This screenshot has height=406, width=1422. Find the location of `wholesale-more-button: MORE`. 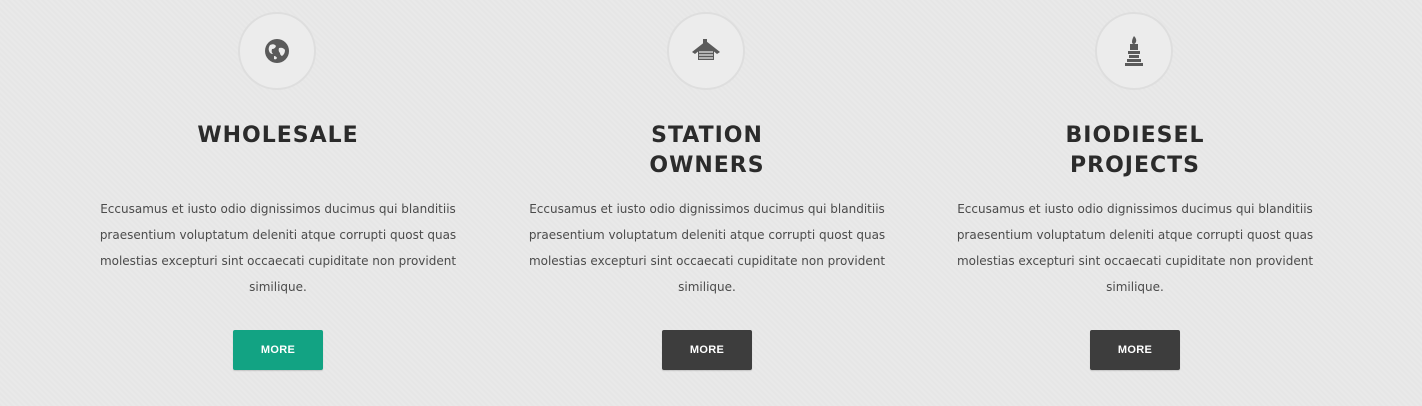

wholesale-more-button: MORE is located at coordinates (278, 350).